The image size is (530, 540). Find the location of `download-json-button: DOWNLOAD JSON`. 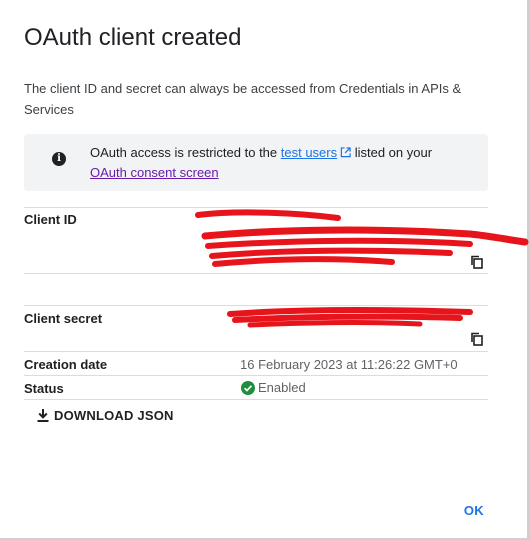

download-json-button: DOWNLOAD JSON is located at coordinates (105, 415).